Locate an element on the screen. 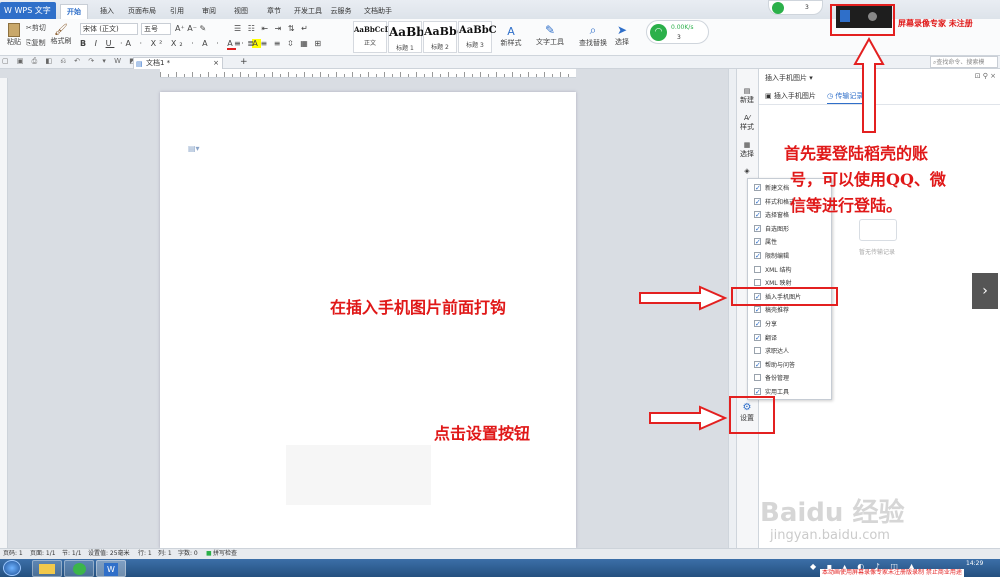 The image size is (1000, 577). annotation-settings: 点击设置按钮 is located at coordinates (482, 433).